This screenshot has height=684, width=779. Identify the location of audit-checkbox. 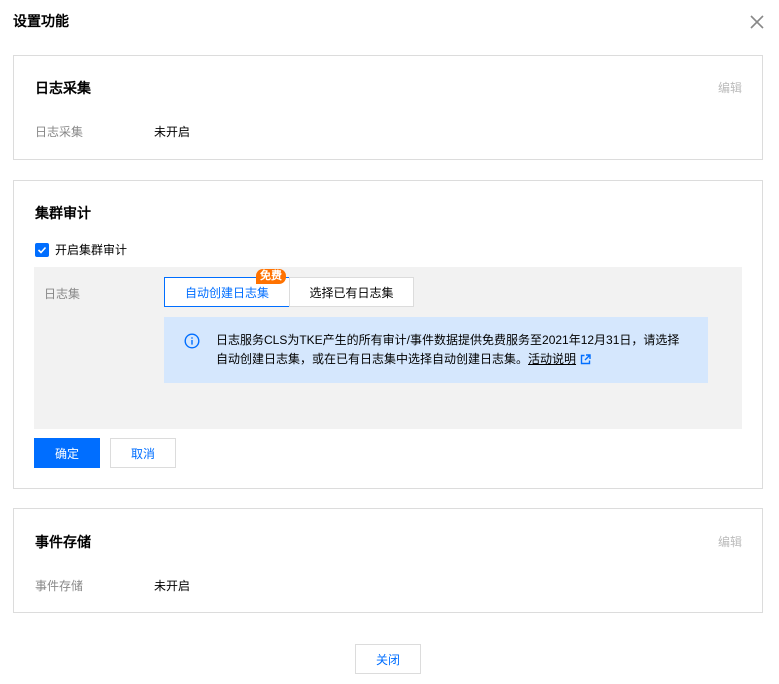
(42, 249).